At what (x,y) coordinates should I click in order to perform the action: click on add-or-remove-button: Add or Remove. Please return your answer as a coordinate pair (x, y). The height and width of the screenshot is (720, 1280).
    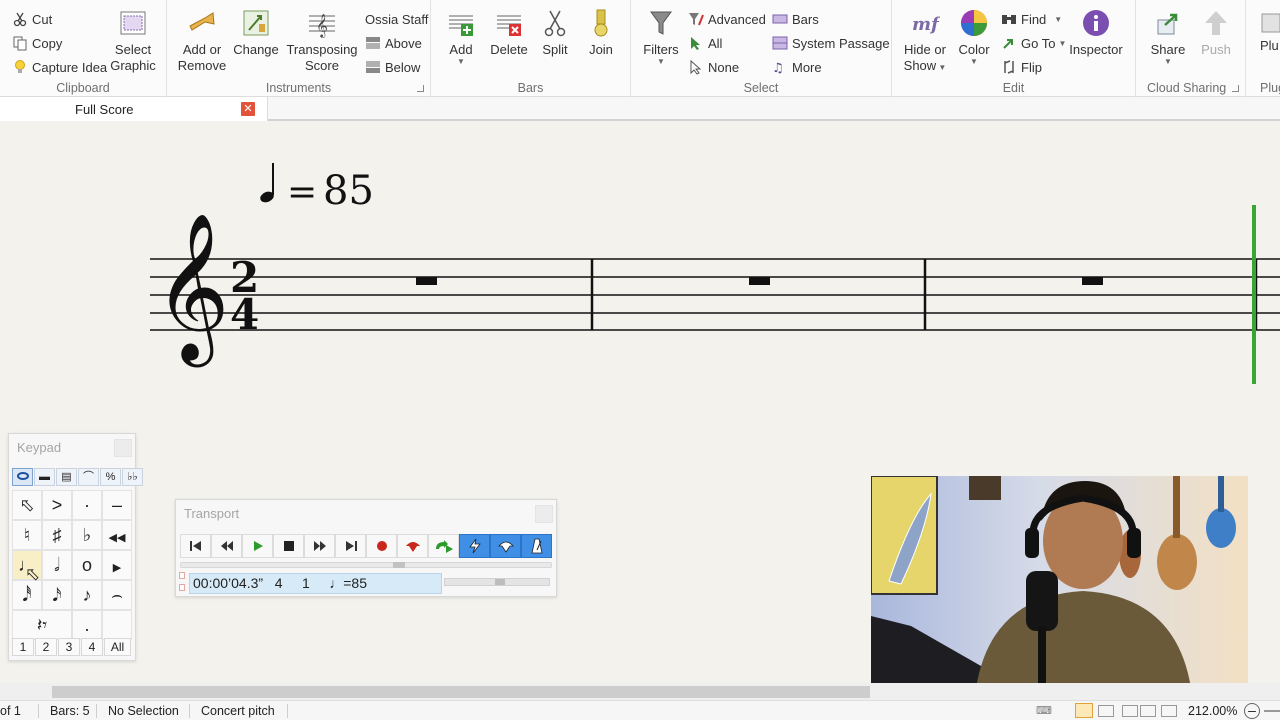
    Looking at the image, I should click on (202, 41).